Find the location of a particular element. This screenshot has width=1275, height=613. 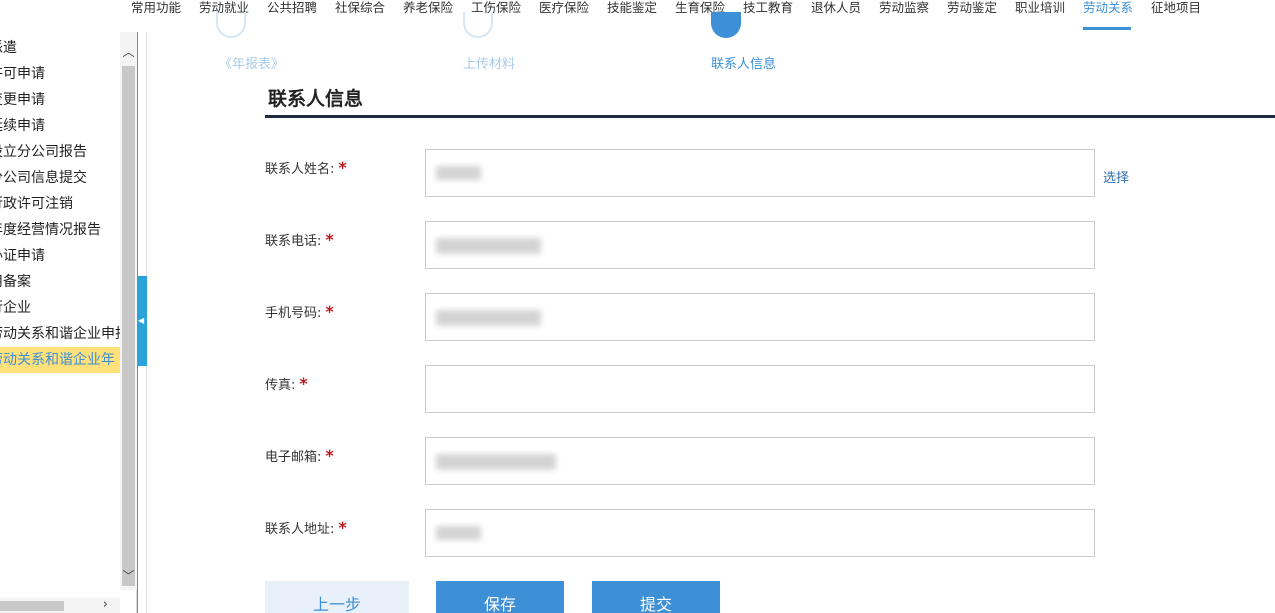

sidebar-item: 行政许可注销 is located at coordinates (60, 204).